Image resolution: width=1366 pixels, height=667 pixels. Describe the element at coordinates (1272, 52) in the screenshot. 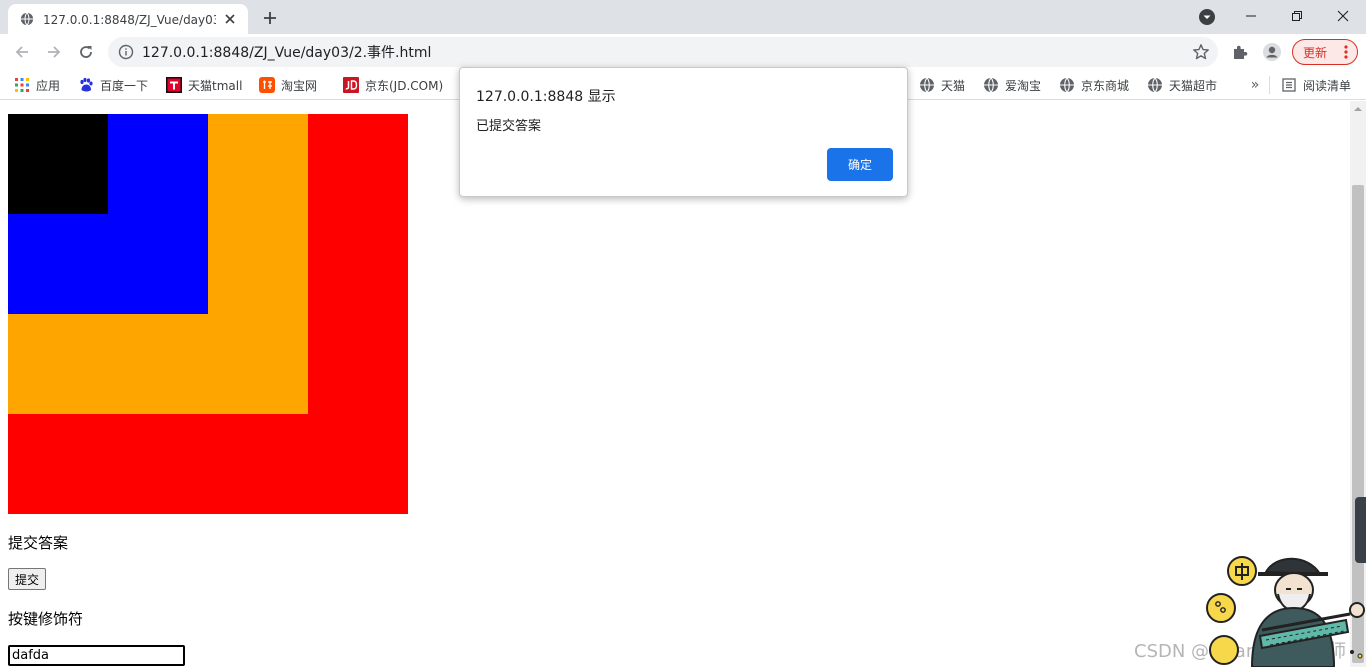

I see `account-icon` at that location.